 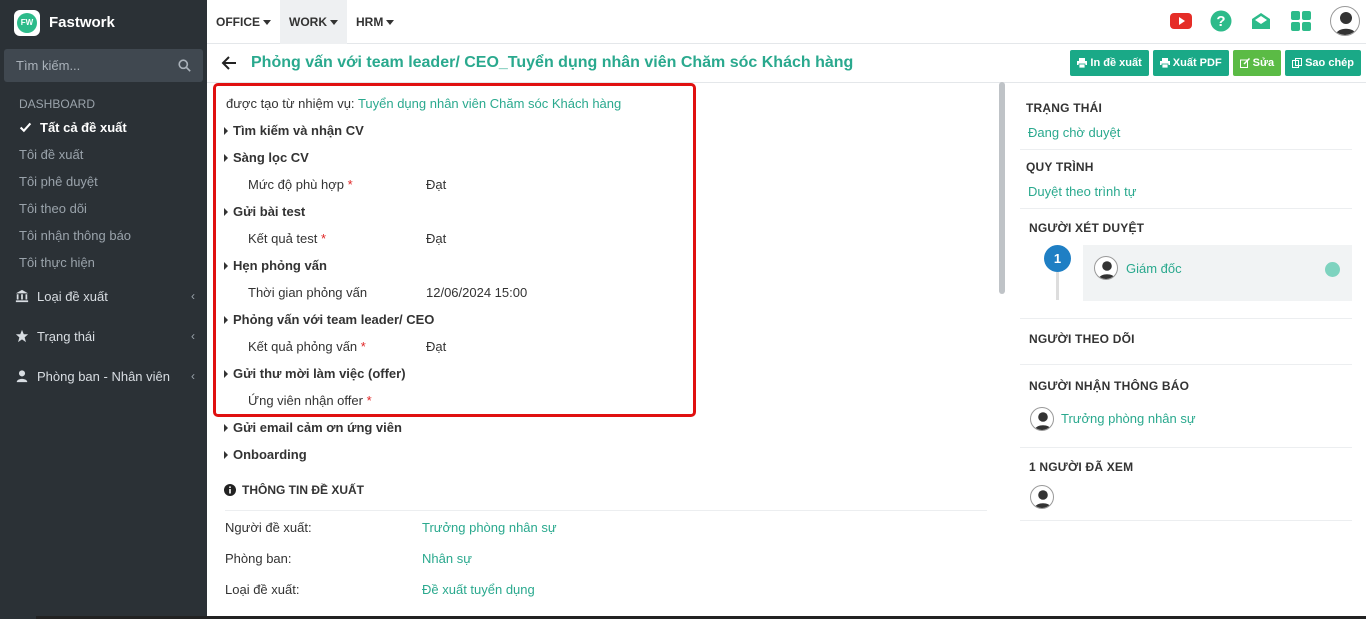 What do you see at coordinates (334, 319) in the screenshot?
I see `step-label: Phỏng vấn với team leader/ CEO` at bounding box center [334, 319].